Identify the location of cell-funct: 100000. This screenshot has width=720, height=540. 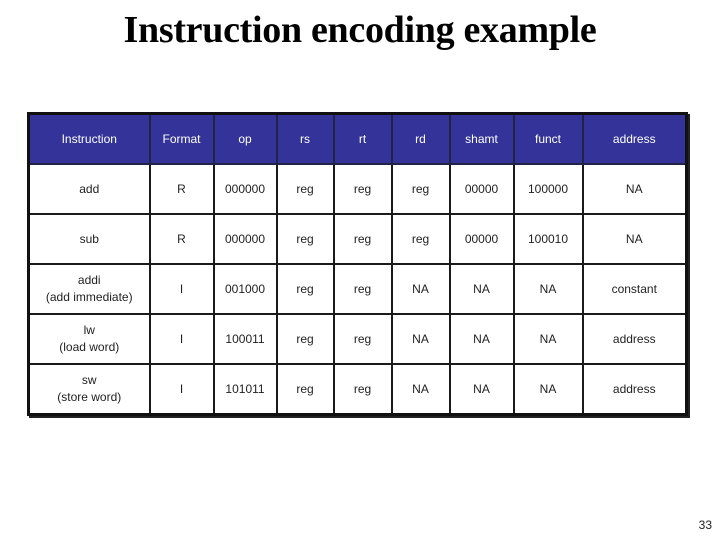
(548, 189).